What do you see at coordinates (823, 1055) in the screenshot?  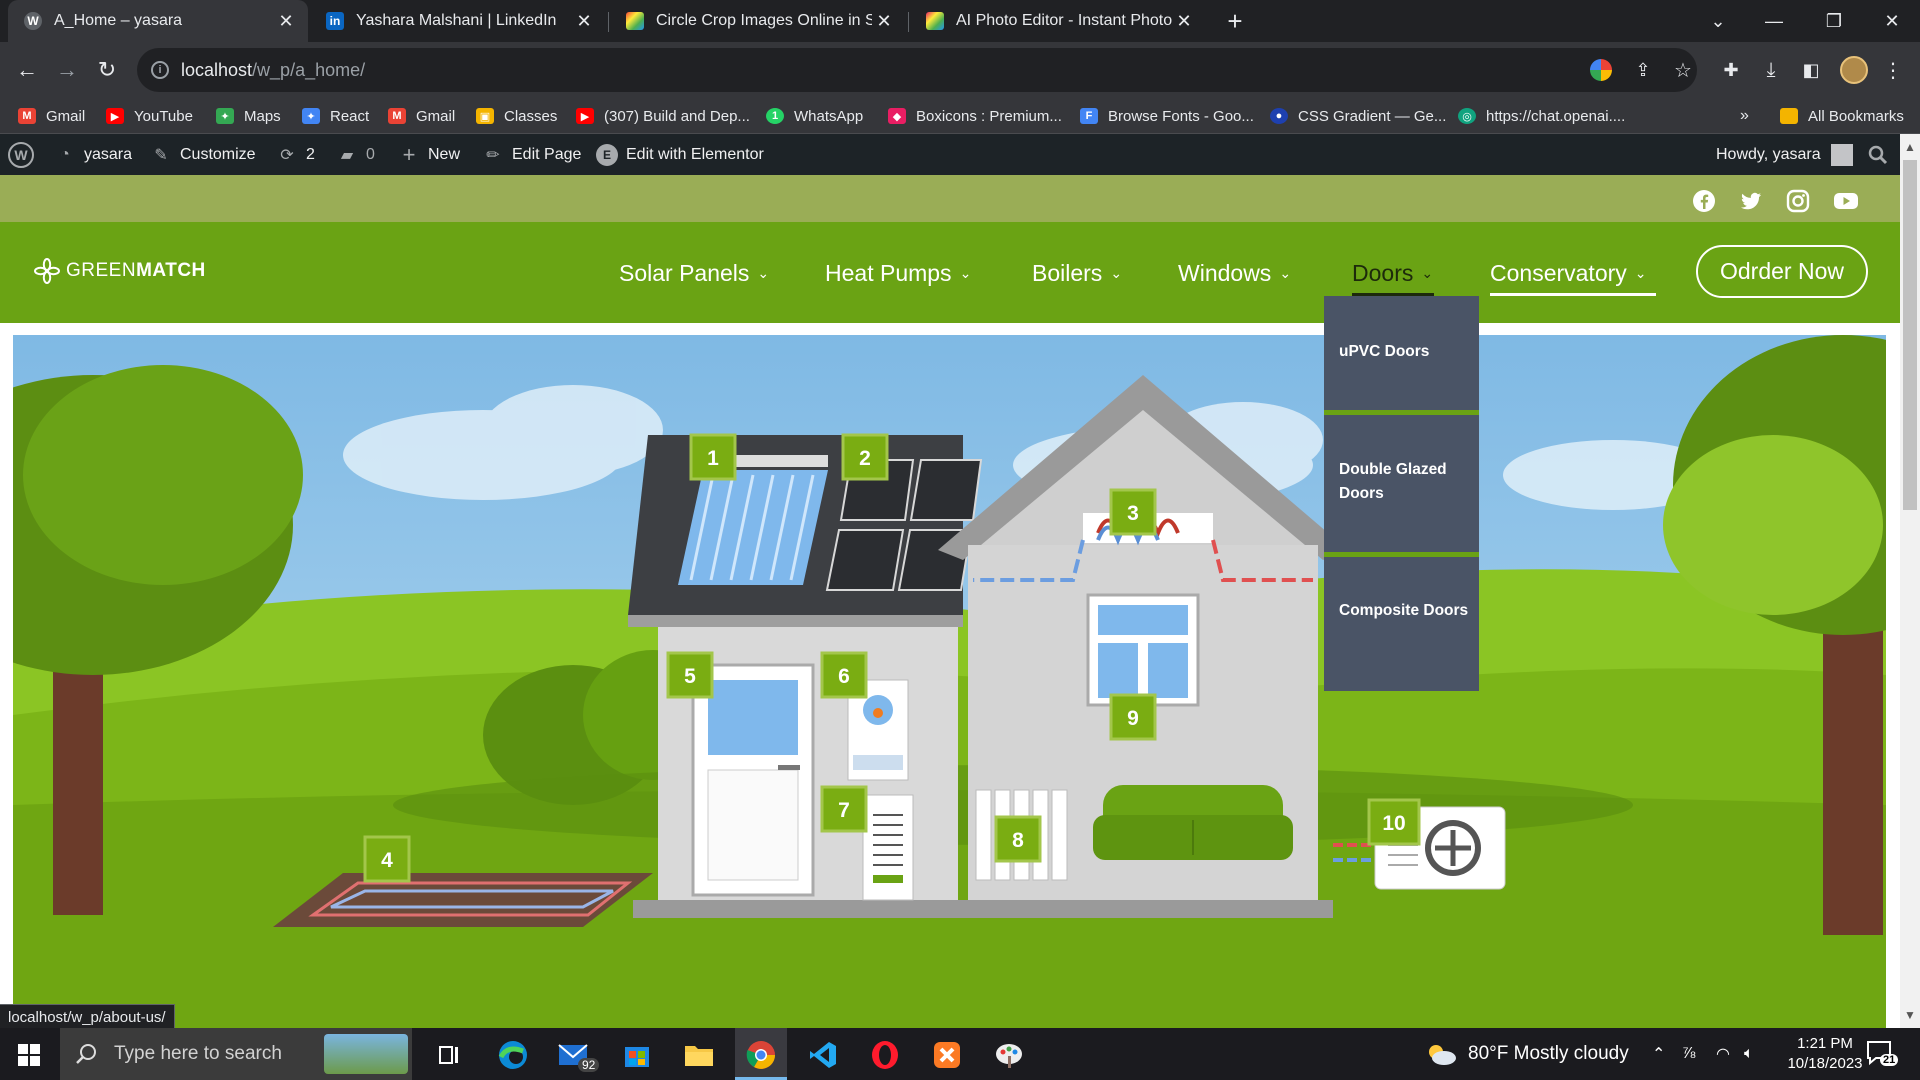 I see `vscode-icon` at bounding box center [823, 1055].